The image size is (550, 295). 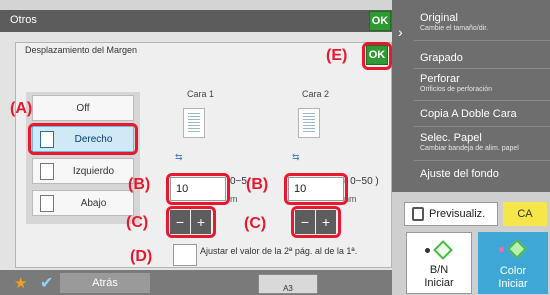 What do you see at coordinates (201, 94) in the screenshot?
I see `cara1-label: Cara 1` at bounding box center [201, 94].